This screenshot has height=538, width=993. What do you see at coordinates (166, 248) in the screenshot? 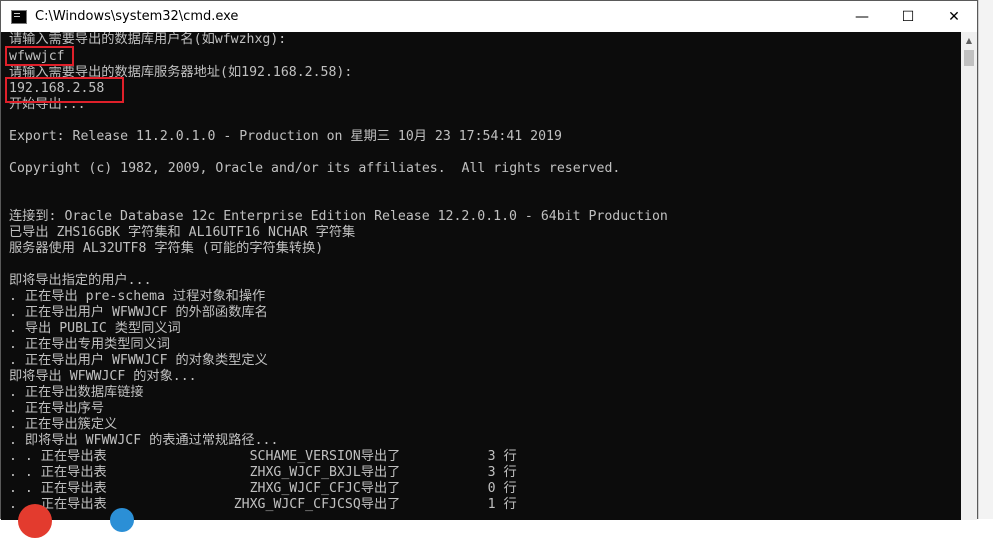
I see `console-line: 服务器使用 AL32UTF8 字符集 (可能的字符集转换)` at bounding box center [166, 248].